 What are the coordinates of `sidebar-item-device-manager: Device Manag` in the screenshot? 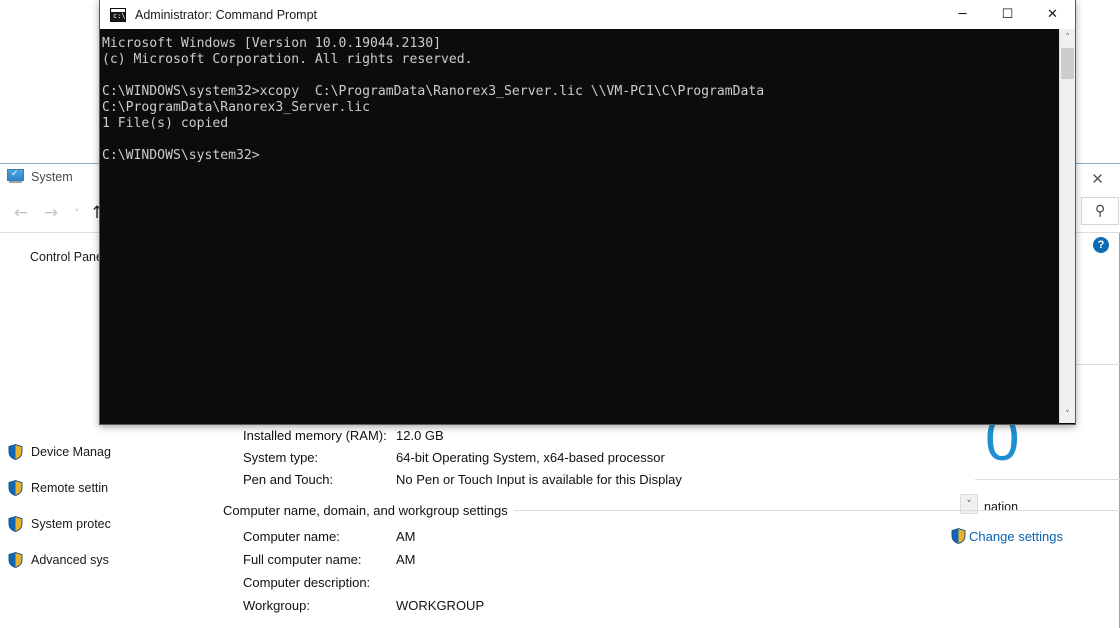 It's located at (59, 452).